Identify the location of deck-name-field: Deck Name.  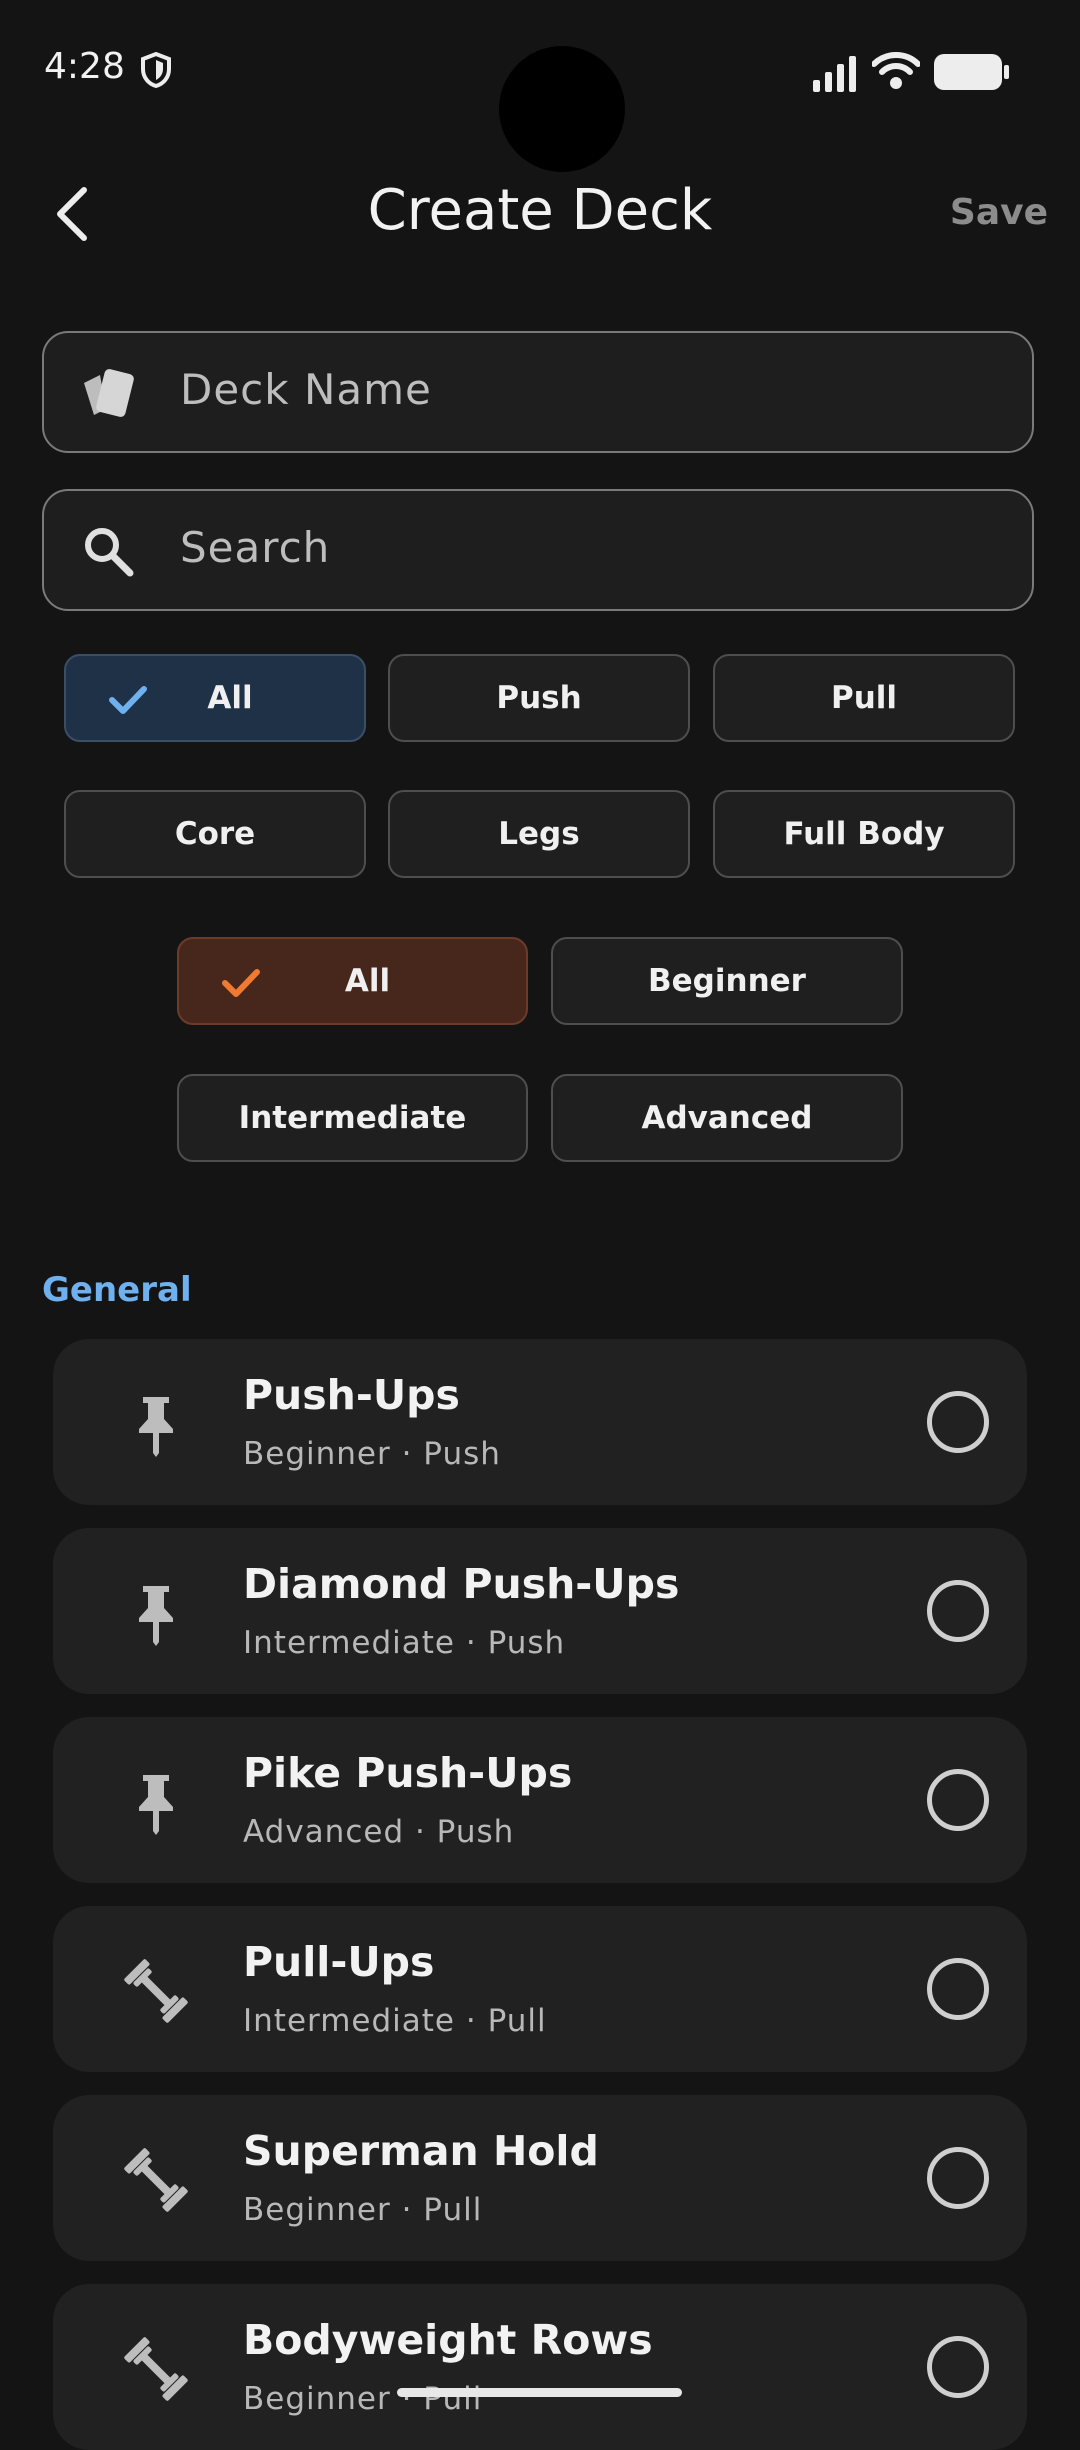
(538, 392).